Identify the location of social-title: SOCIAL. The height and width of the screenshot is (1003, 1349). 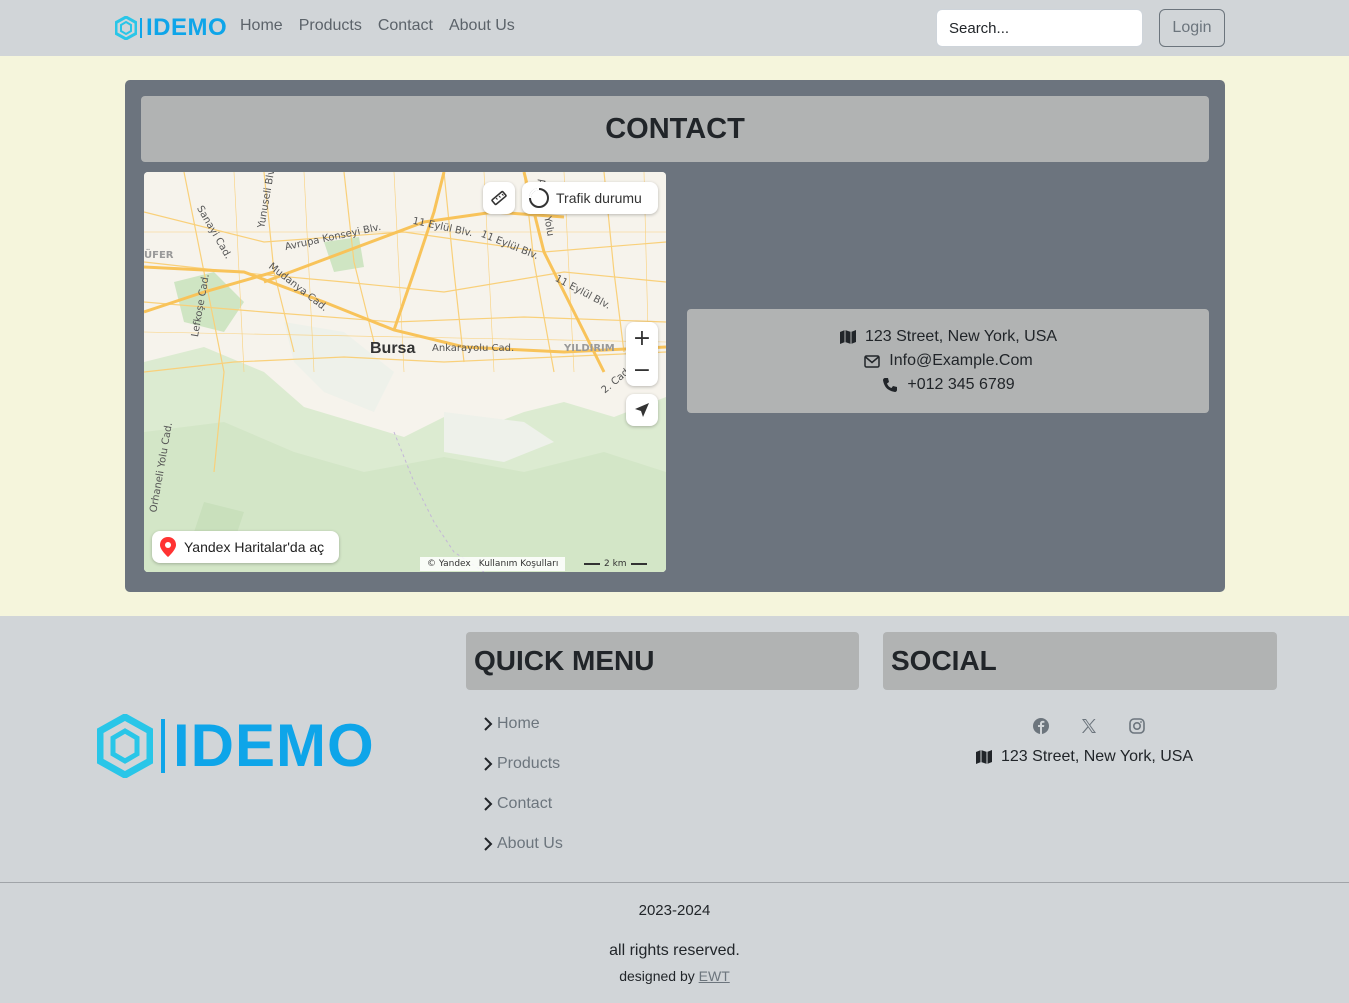
(944, 660).